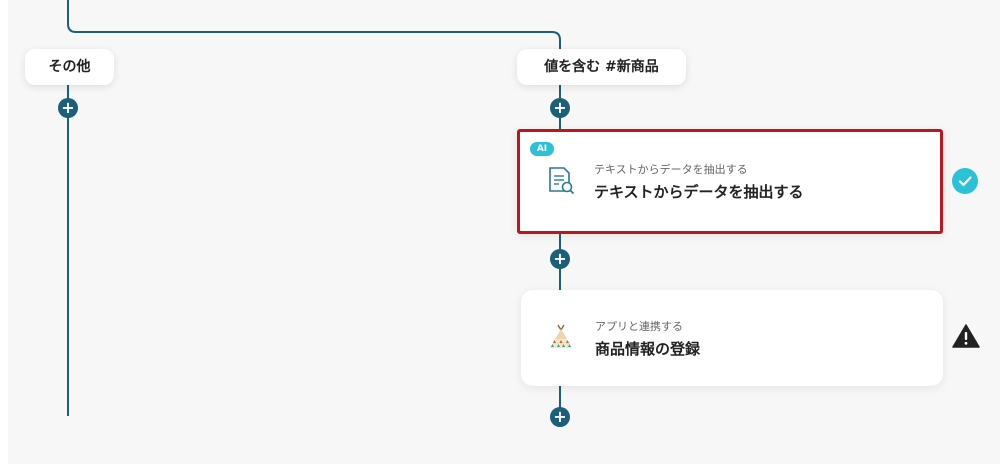  Describe the element at coordinates (966, 336) in the screenshot. I see `warning-icon` at that location.